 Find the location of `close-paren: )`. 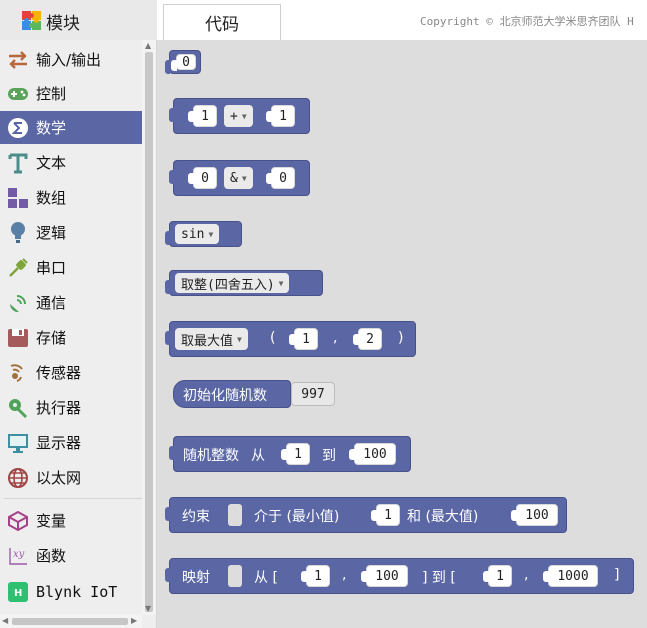

close-paren: ) is located at coordinates (401, 338).